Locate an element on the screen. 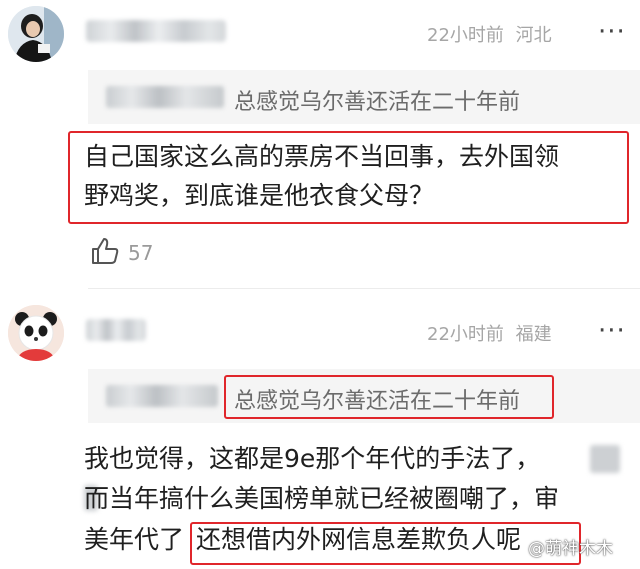 The image size is (640, 569). comment-text-line: 美年代了 is located at coordinates (134, 539).